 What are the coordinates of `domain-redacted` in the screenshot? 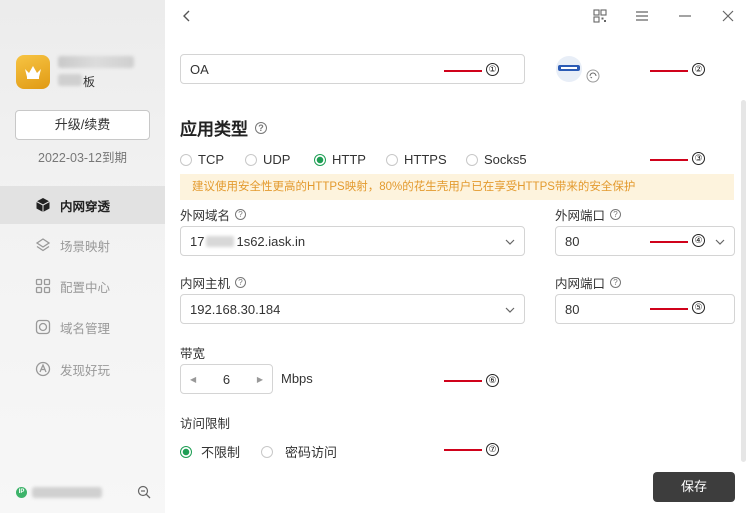 It's located at (220, 241).